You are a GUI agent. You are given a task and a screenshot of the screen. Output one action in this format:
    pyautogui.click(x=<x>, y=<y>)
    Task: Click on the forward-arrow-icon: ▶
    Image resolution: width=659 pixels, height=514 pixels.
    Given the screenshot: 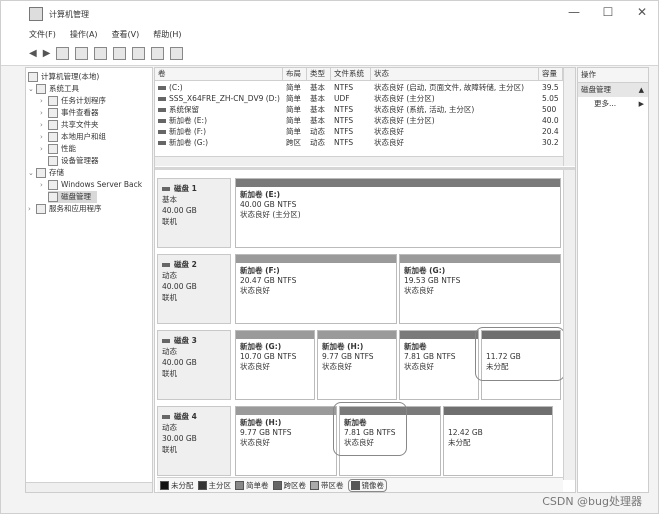 What is the action you would take?
    pyautogui.click(x=47, y=53)
    